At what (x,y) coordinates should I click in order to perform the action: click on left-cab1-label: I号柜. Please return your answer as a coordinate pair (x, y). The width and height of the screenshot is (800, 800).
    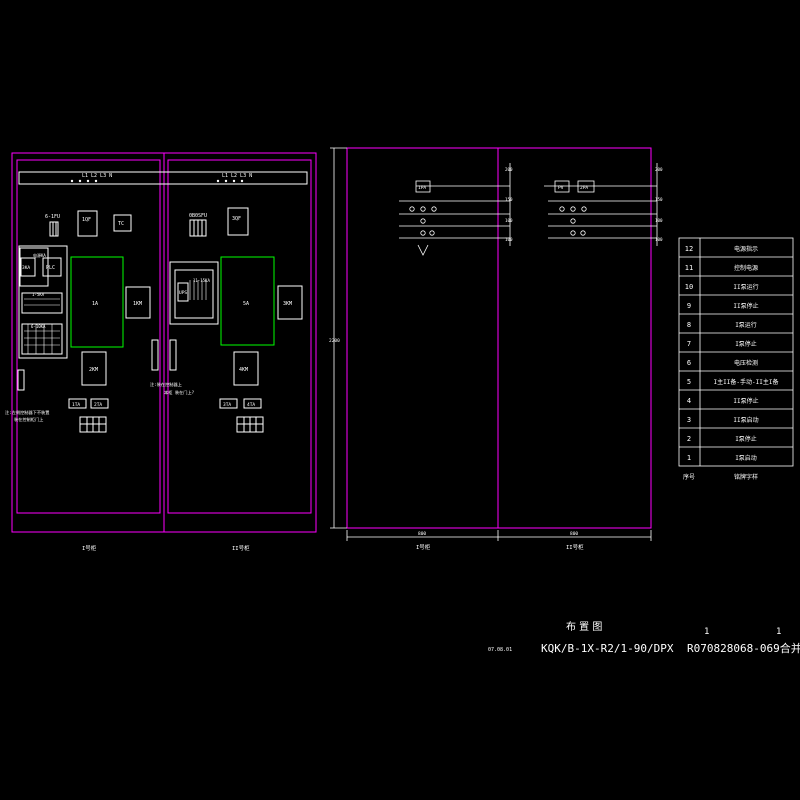
    Looking at the image, I should click on (89, 548).